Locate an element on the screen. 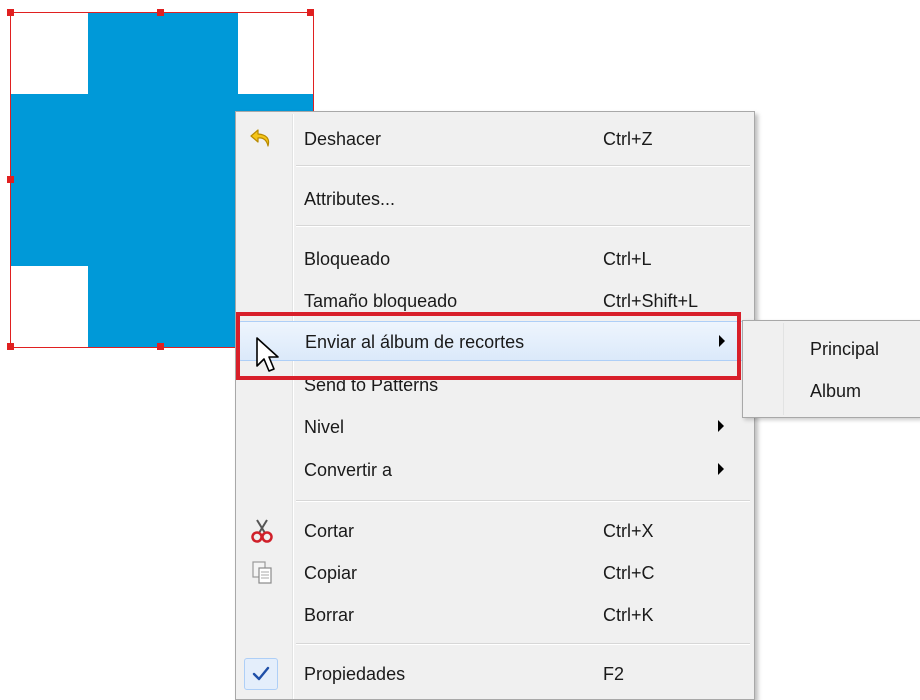  menu-item-label: Tamaño bloqueado is located at coordinates (381, 301).